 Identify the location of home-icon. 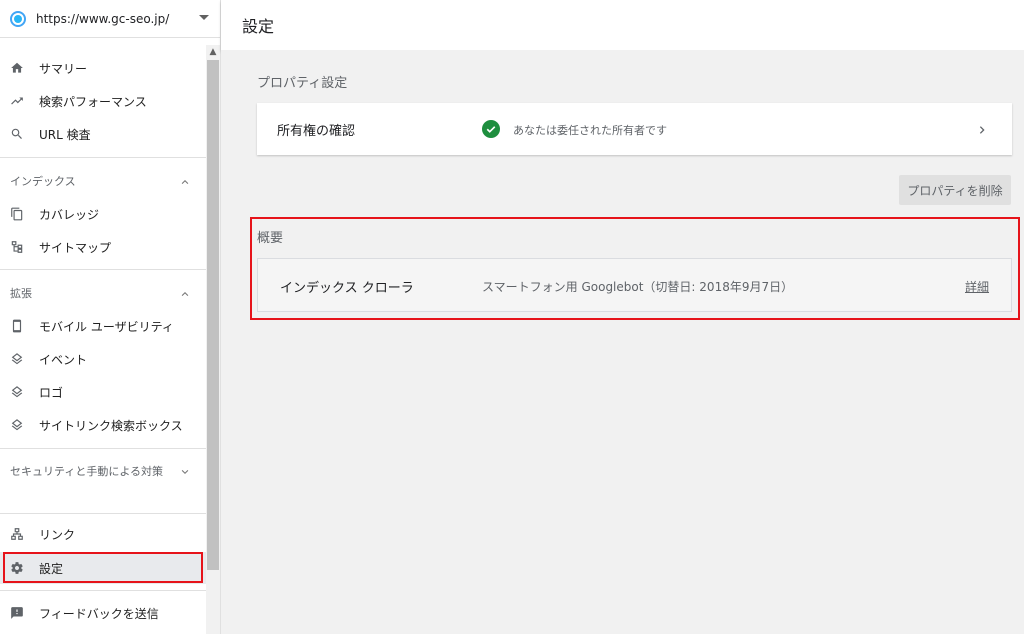
(17, 68).